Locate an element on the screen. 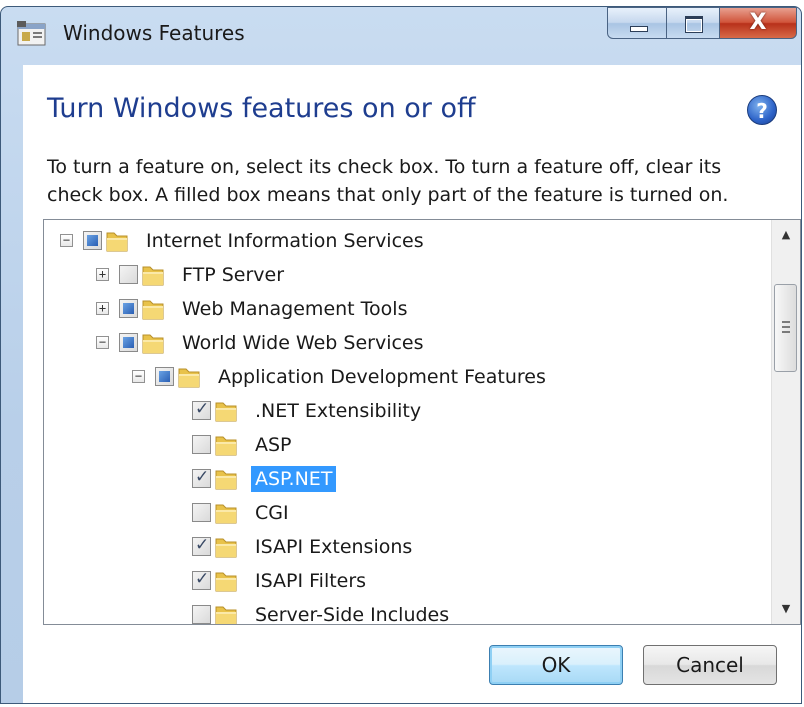 This screenshot has width=804, height=707. maximize-button is located at coordinates (693, 23).